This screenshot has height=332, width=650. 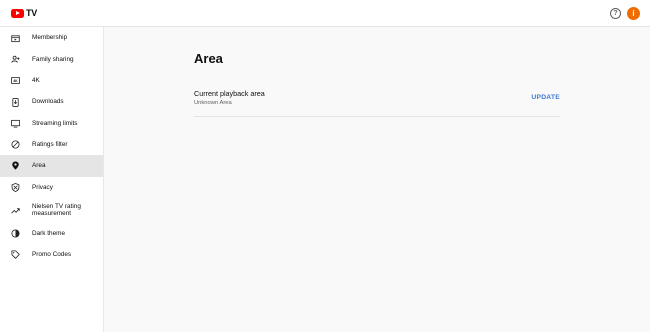 What do you see at coordinates (56, 210) in the screenshot?
I see `sidebar-item-label: Nielsen TV rating measurement` at bounding box center [56, 210].